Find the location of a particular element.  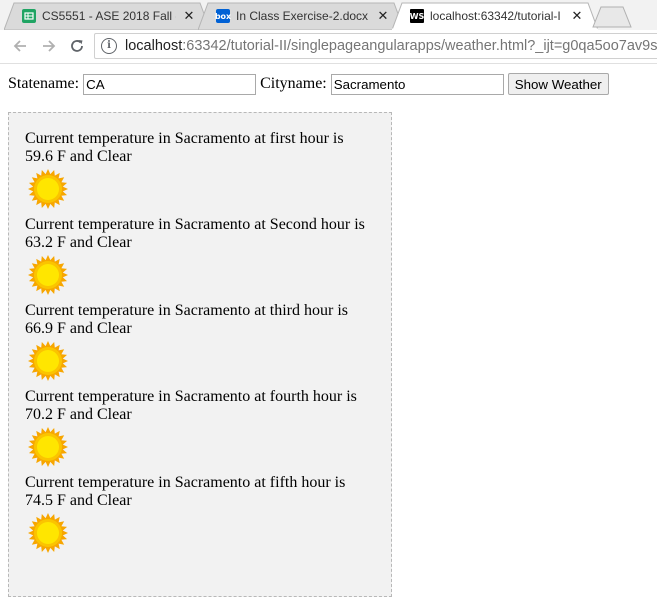

url-host: localhost is located at coordinates (154, 46).